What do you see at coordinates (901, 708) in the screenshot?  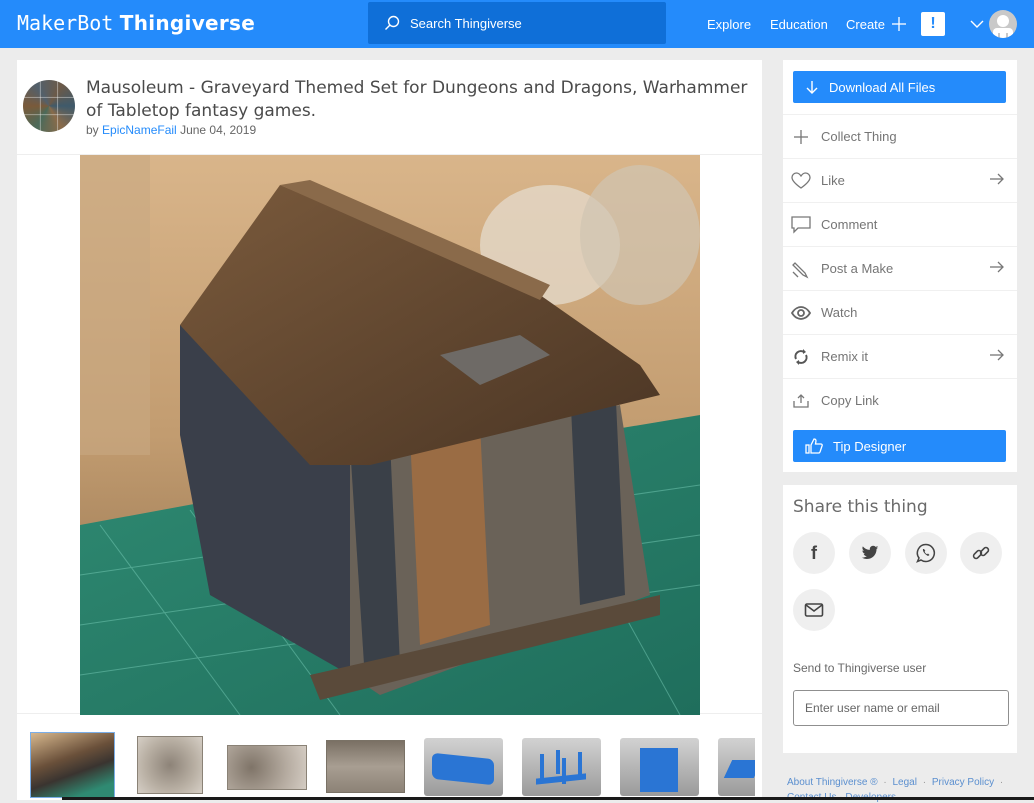 I see `send-to-user-input` at bounding box center [901, 708].